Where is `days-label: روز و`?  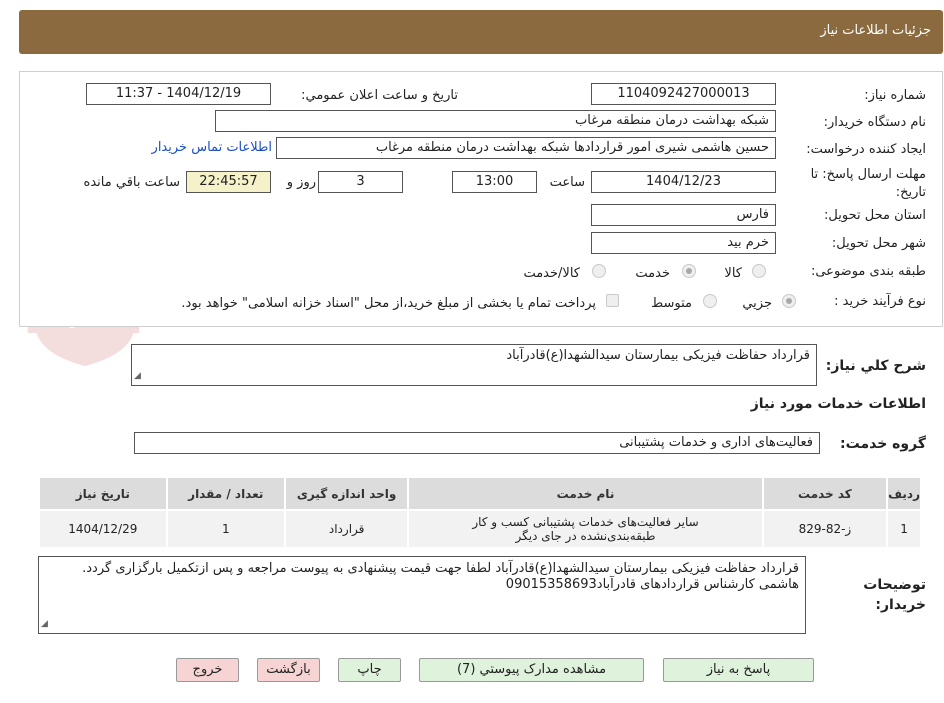
days-label: روز و is located at coordinates (301, 182).